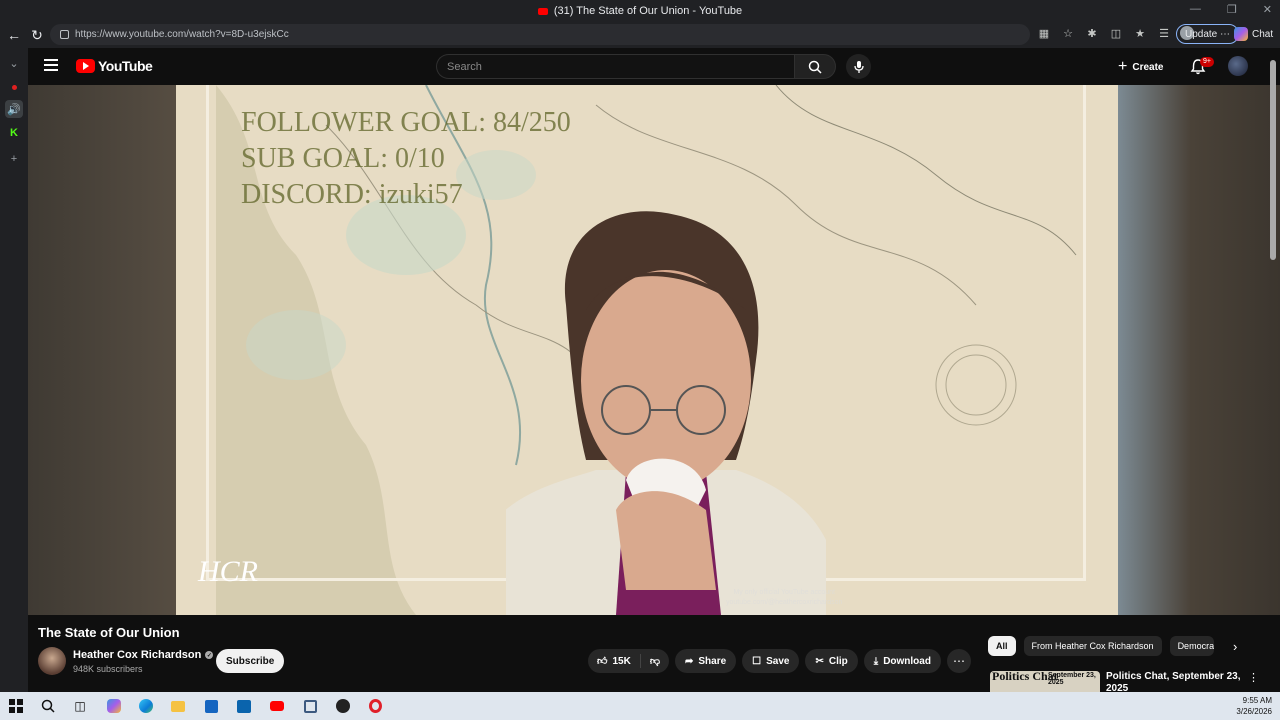 Image resolution: width=1280 pixels, height=720 pixels. I want to click on task-view-icon: ◫, so click(80, 706).